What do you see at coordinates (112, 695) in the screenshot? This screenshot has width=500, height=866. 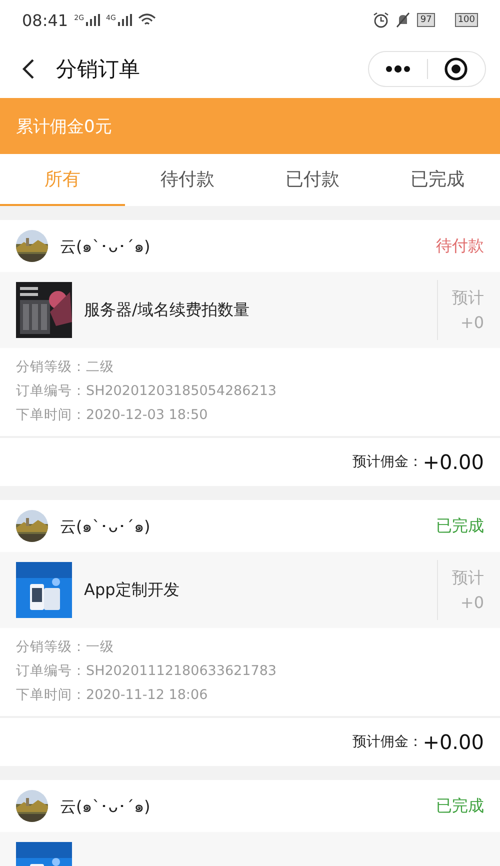 I see `order-time: 下单时间：2020-11-12 18:06` at bounding box center [112, 695].